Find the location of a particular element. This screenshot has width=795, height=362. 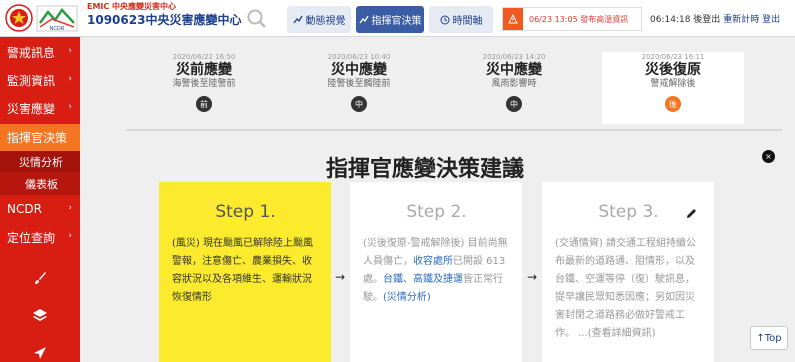

stage-date: 2020/06/23 10:40 is located at coordinates (359, 57).